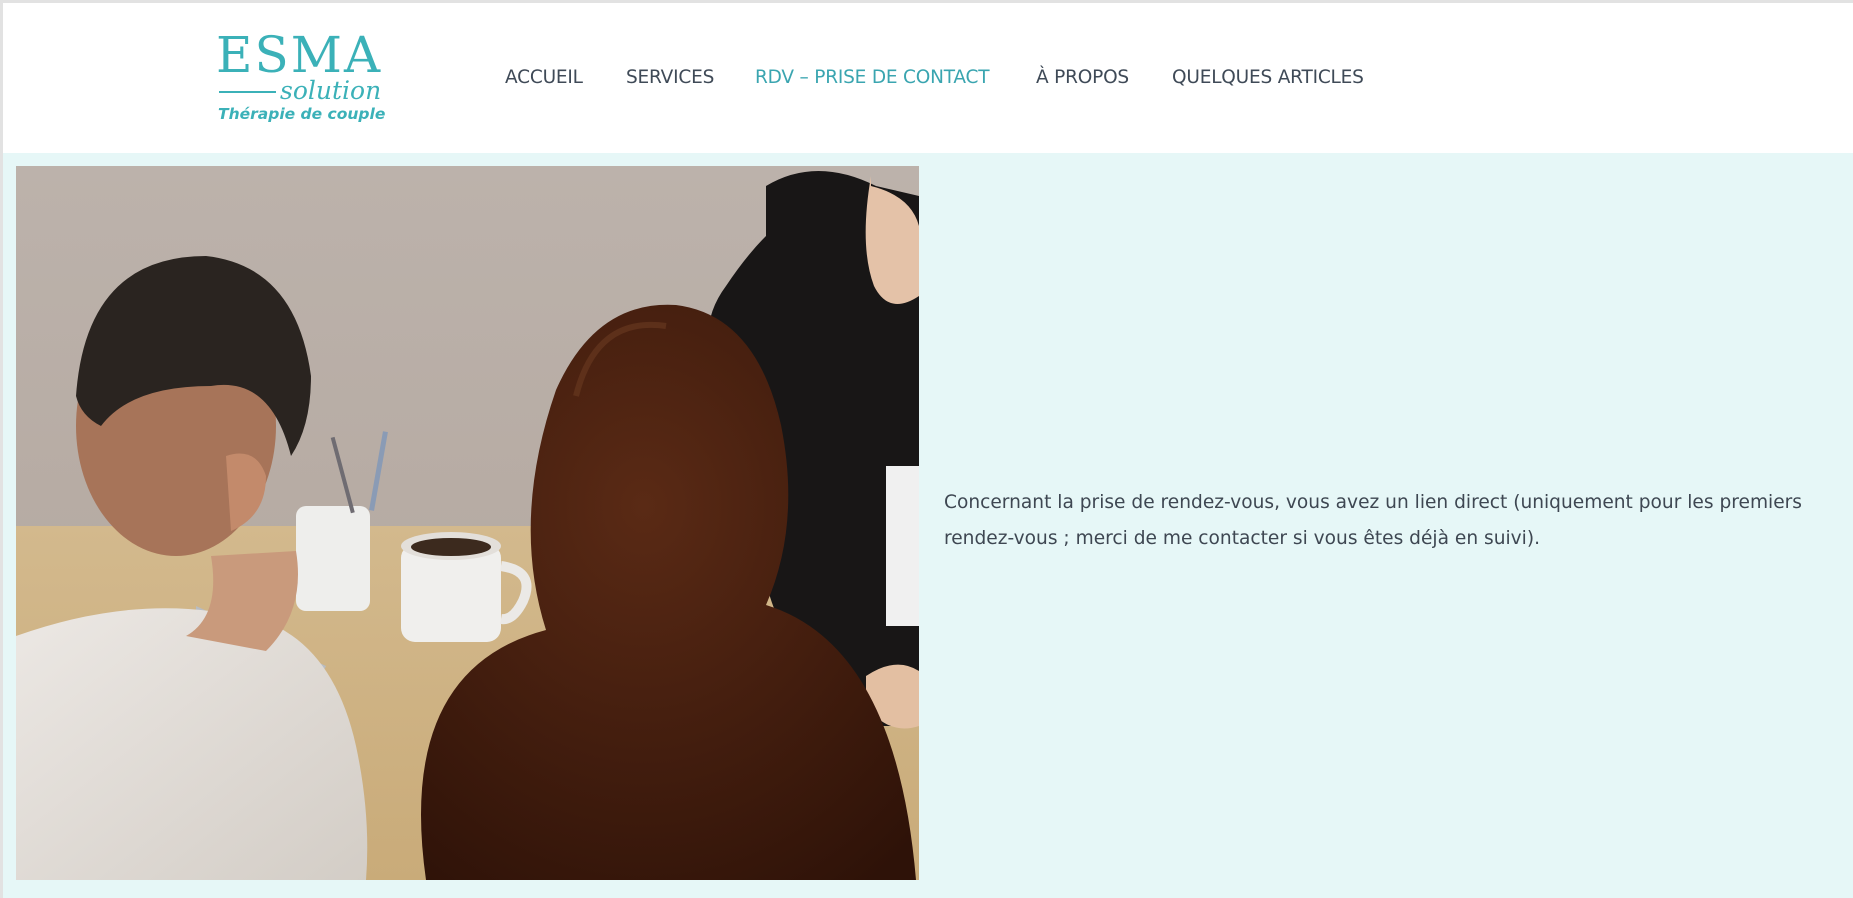 The width and height of the screenshot is (1853, 898). Describe the element at coordinates (670, 77) in the screenshot. I see `nav-services: SERVICES` at that location.